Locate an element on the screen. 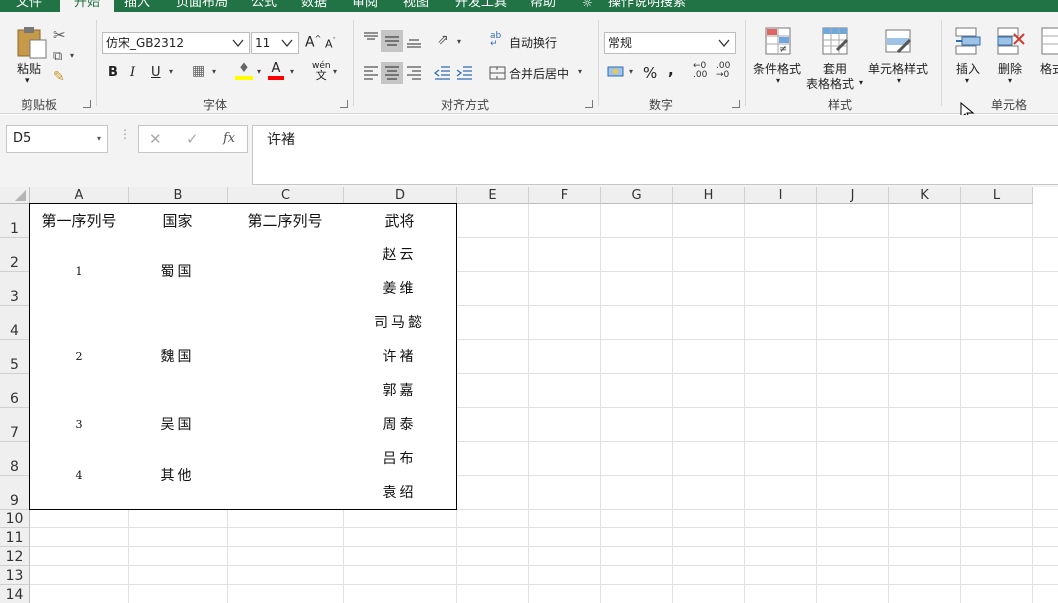 This screenshot has height=603, width=1058. tab-view: 视图 is located at coordinates (416, 6).